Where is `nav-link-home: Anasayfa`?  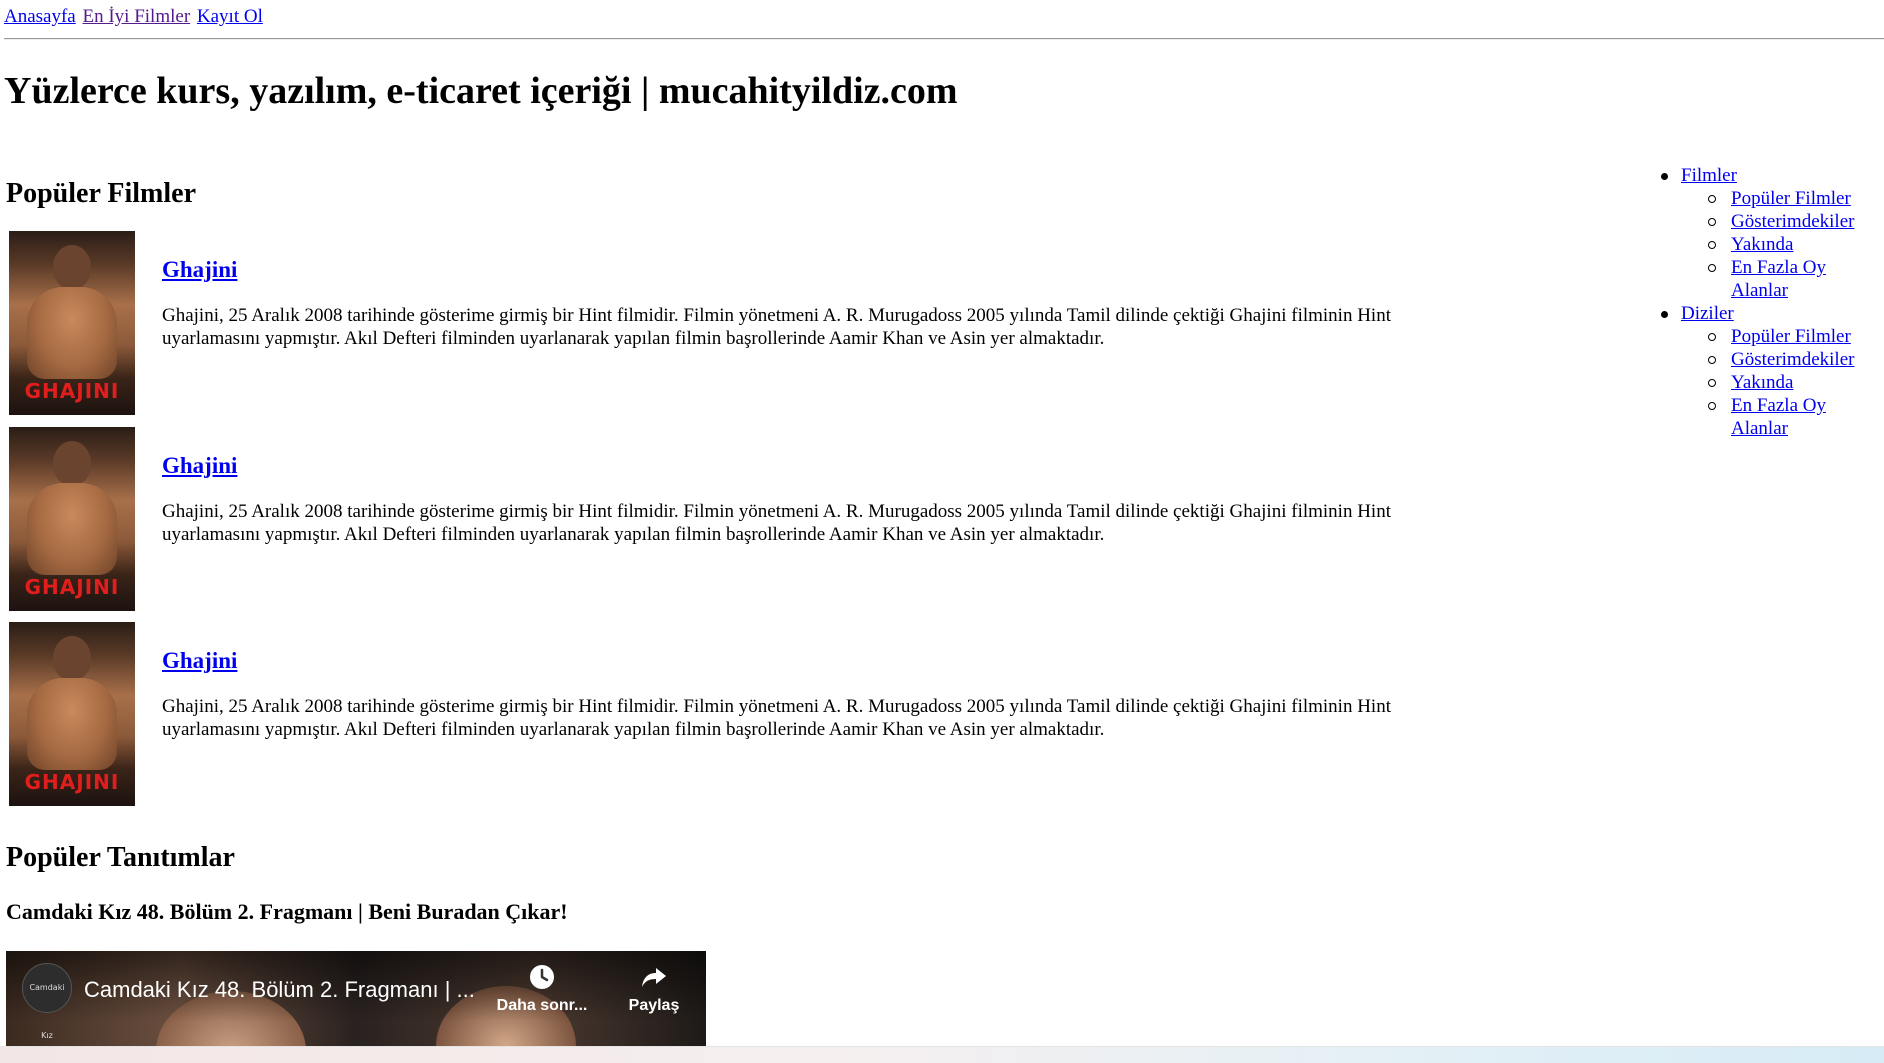
nav-link-home: Anasayfa is located at coordinates (40, 16).